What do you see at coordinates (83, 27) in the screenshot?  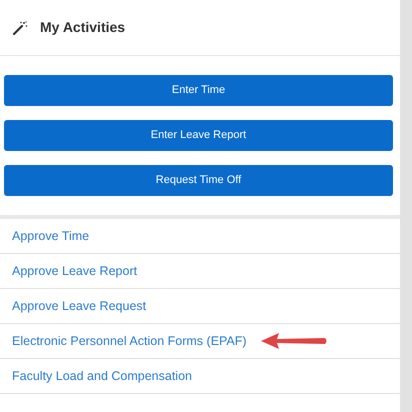 I see `section-title: My Activities` at bounding box center [83, 27].